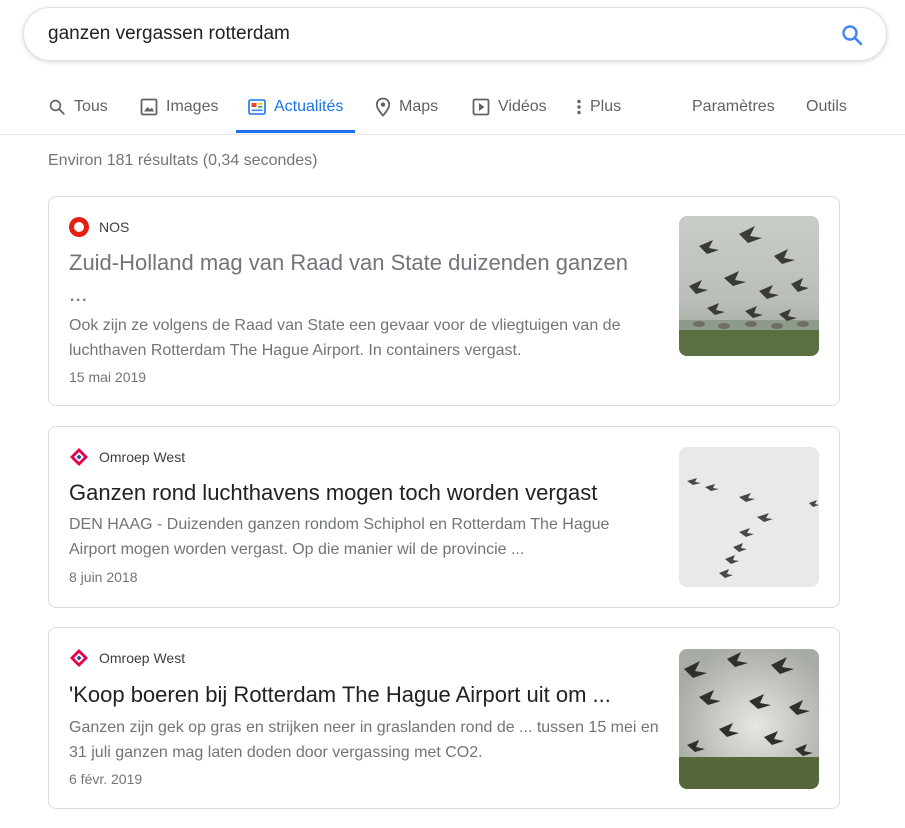 The width and height of the screenshot is (905, 828). I want to click on tab-images: Images, so click(179, 107).